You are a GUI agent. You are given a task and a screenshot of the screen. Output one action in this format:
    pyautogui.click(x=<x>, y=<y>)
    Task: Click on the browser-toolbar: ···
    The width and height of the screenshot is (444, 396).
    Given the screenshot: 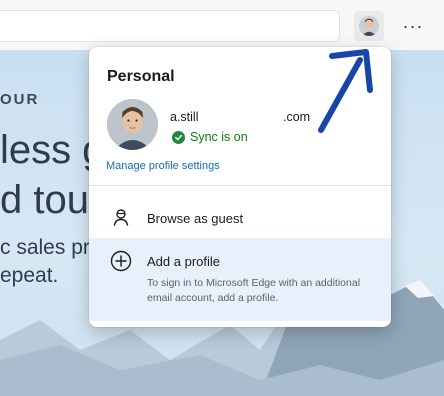 What is the action you would take?
    pyautogui.click(x=222, y=25)
    